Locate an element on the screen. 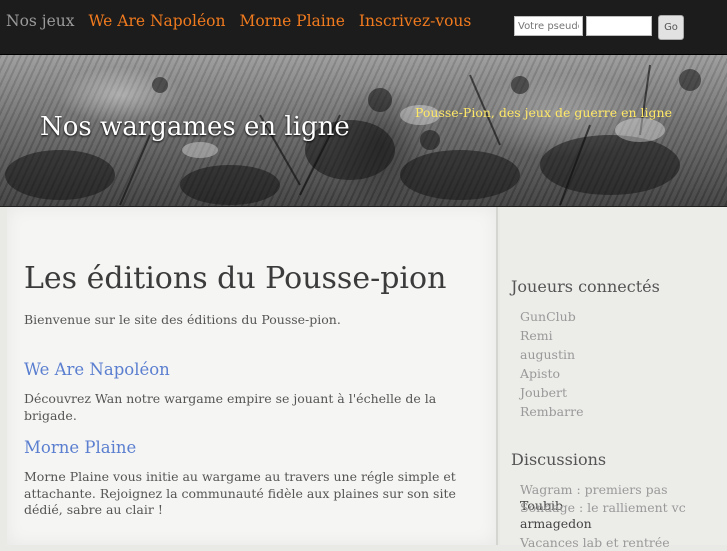 The image size is (727, 551). section-heading-morne-plaine: Morne Plaine is located at coordinates (80, 447).